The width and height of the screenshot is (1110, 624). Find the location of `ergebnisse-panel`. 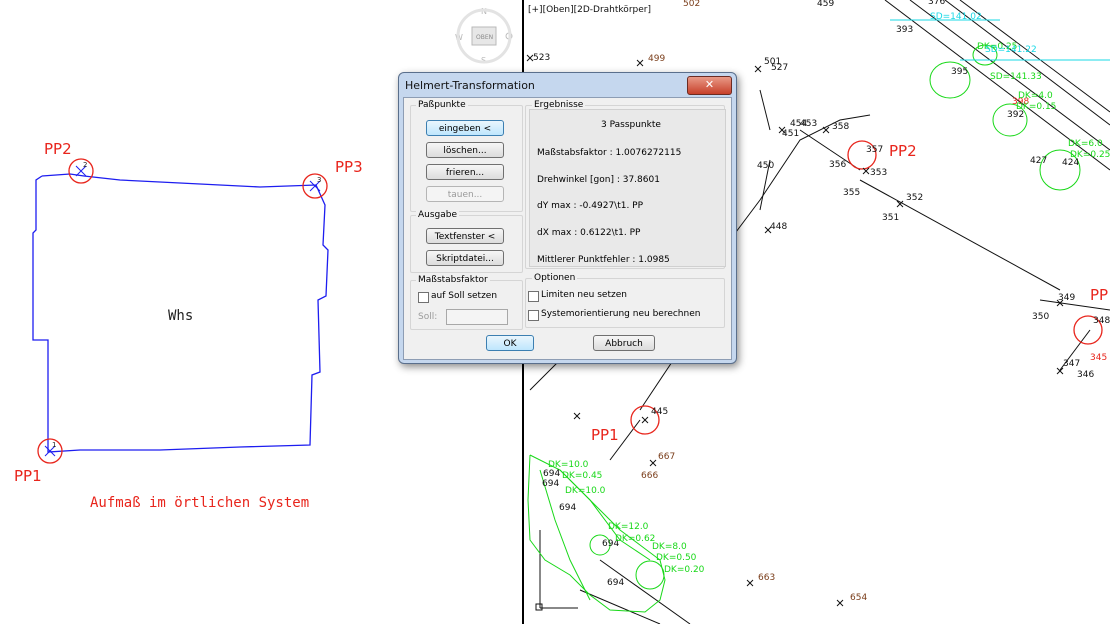

ergebnisse-panel is located at coordinates (627, 188).